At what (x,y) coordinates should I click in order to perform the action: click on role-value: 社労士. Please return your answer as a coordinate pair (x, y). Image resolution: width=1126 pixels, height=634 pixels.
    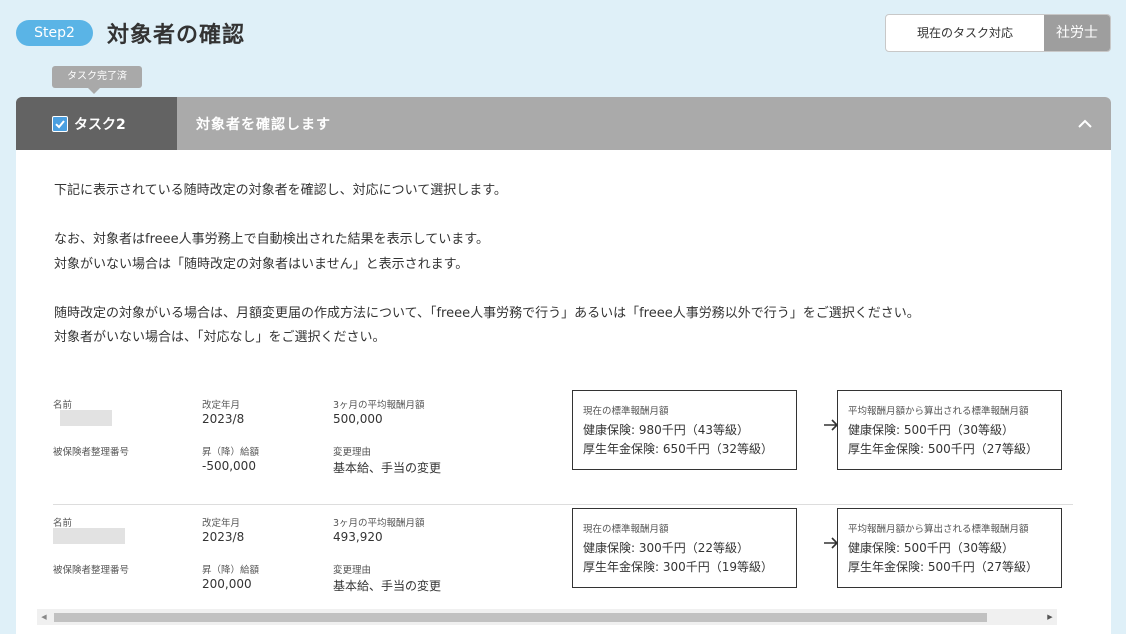
    Looking at the image, I should click on (1077, 33).